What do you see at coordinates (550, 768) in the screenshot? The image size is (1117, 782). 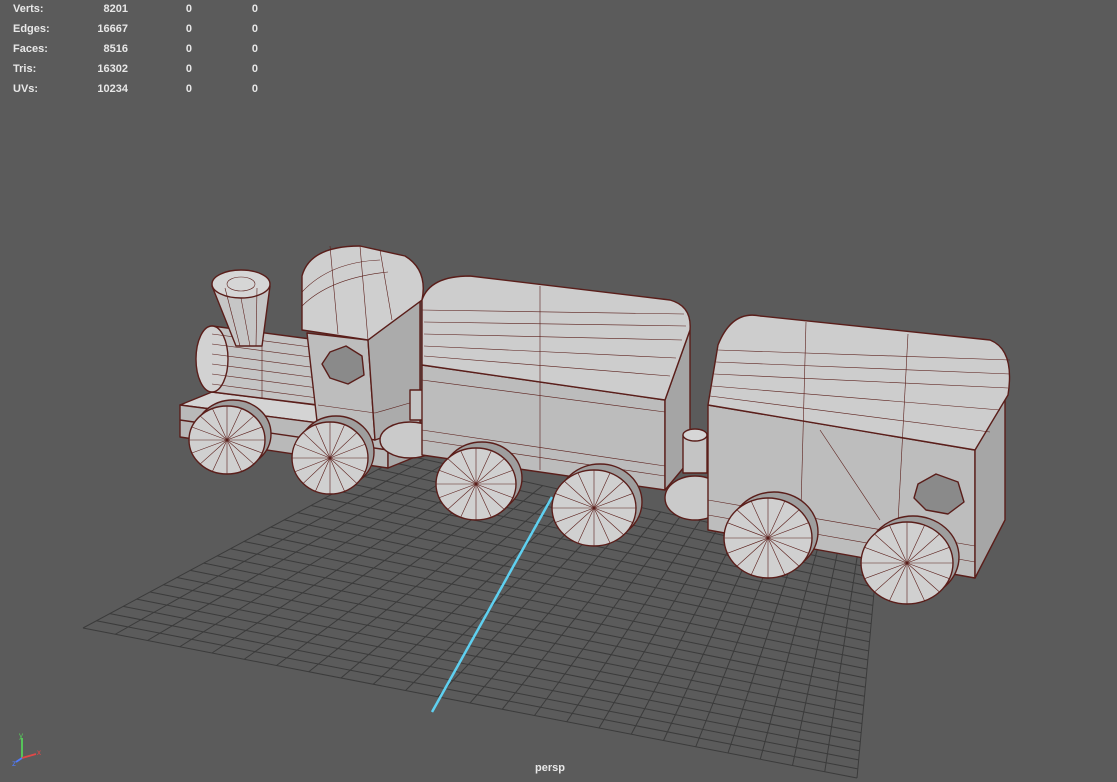 I see `camera-label: persp` at bounding box center [550, 768].